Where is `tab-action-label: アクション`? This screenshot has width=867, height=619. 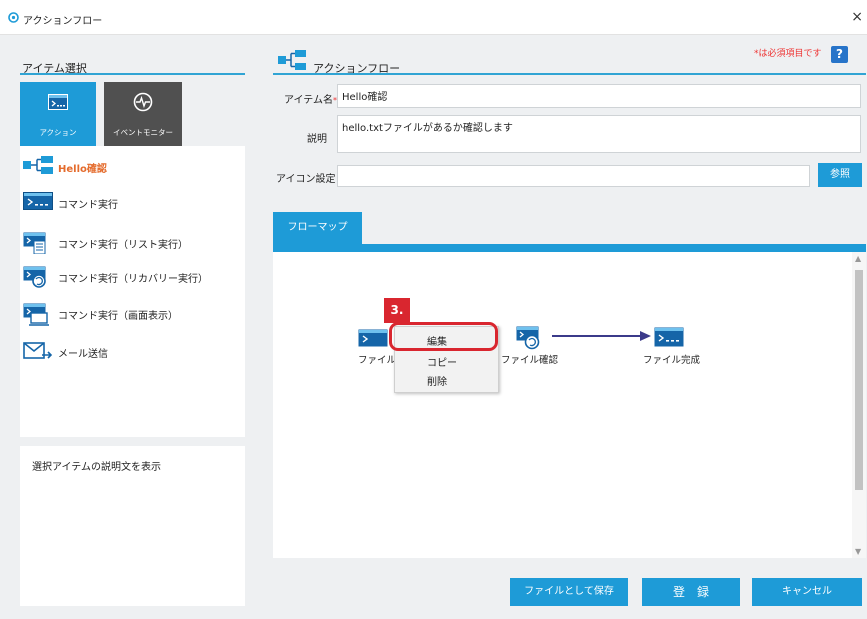 tab-action-label: アクション is located at coordinates (58, 132).